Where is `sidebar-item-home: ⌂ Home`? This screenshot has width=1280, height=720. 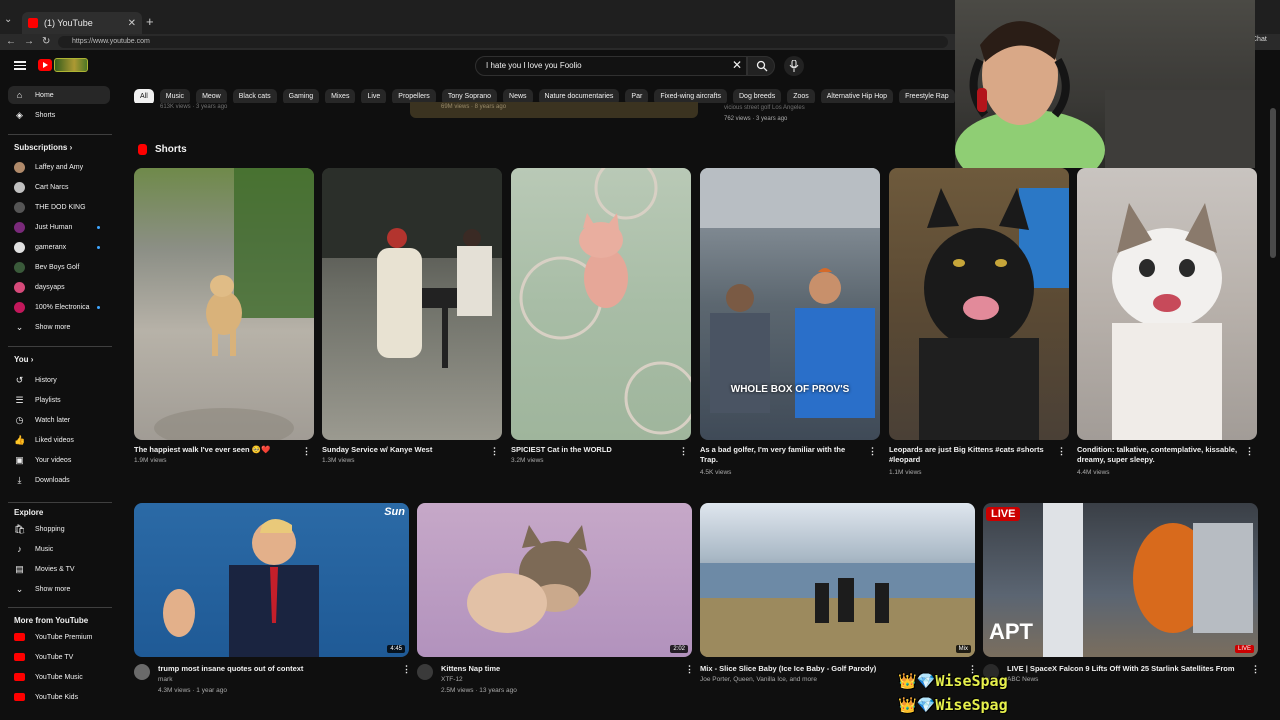 sidebar-item-home: ⌂ Home is located at coordinates (59, 95).